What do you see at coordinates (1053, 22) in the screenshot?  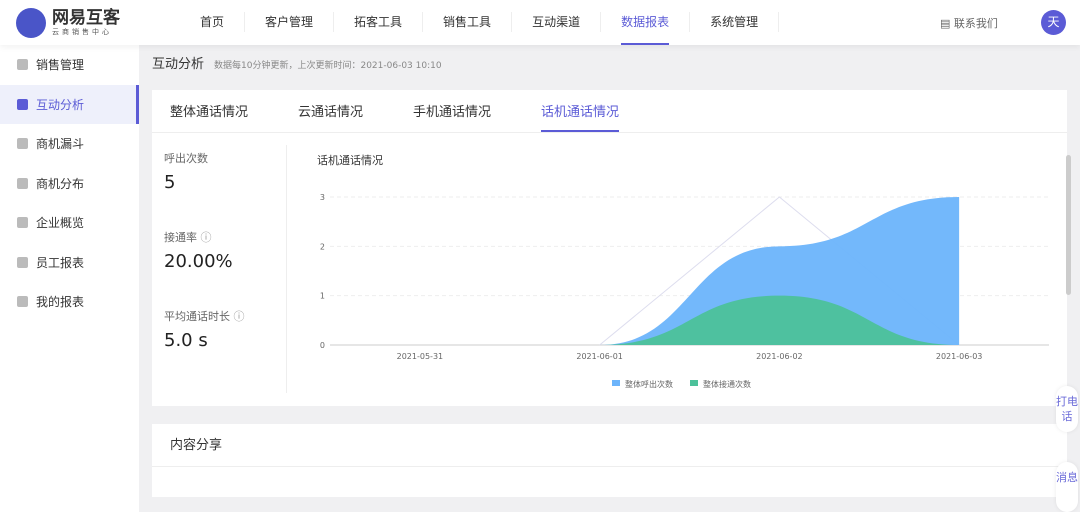 I see `avatar: 天` at bounding box center [1053, 22].